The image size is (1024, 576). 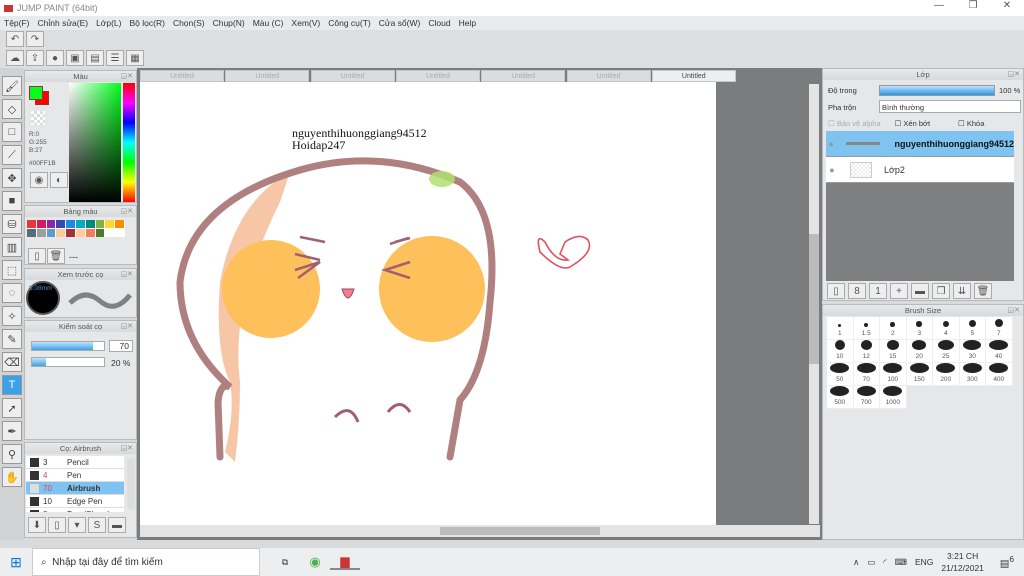 What do you see at coordinates (893, 328) in the screenshot?
I see `brush-size-option: 2` at bounding box center [893, 328].